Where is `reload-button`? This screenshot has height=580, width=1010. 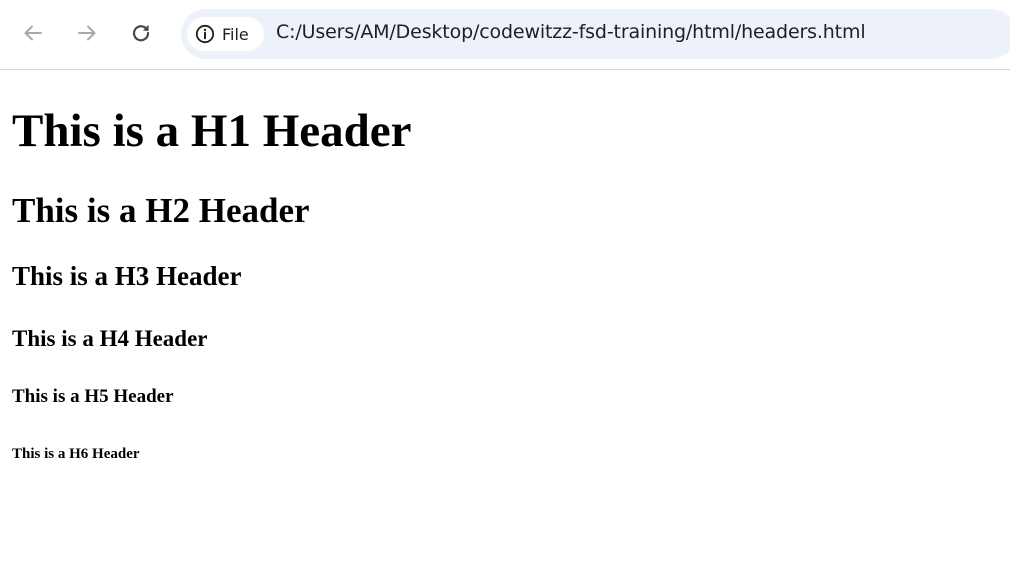
reload-button is located at coordinates (141, 33).